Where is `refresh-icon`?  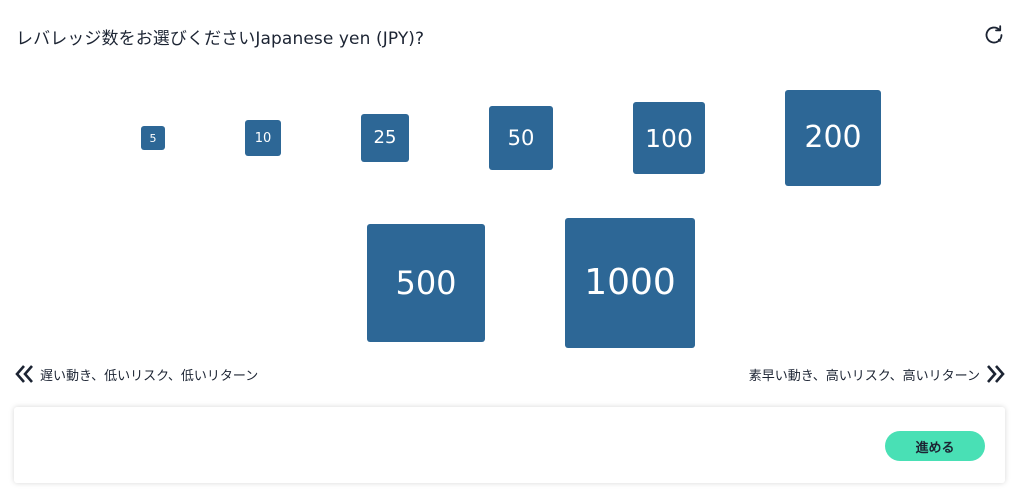 refresh-icon is located at coordinates (994, 37).